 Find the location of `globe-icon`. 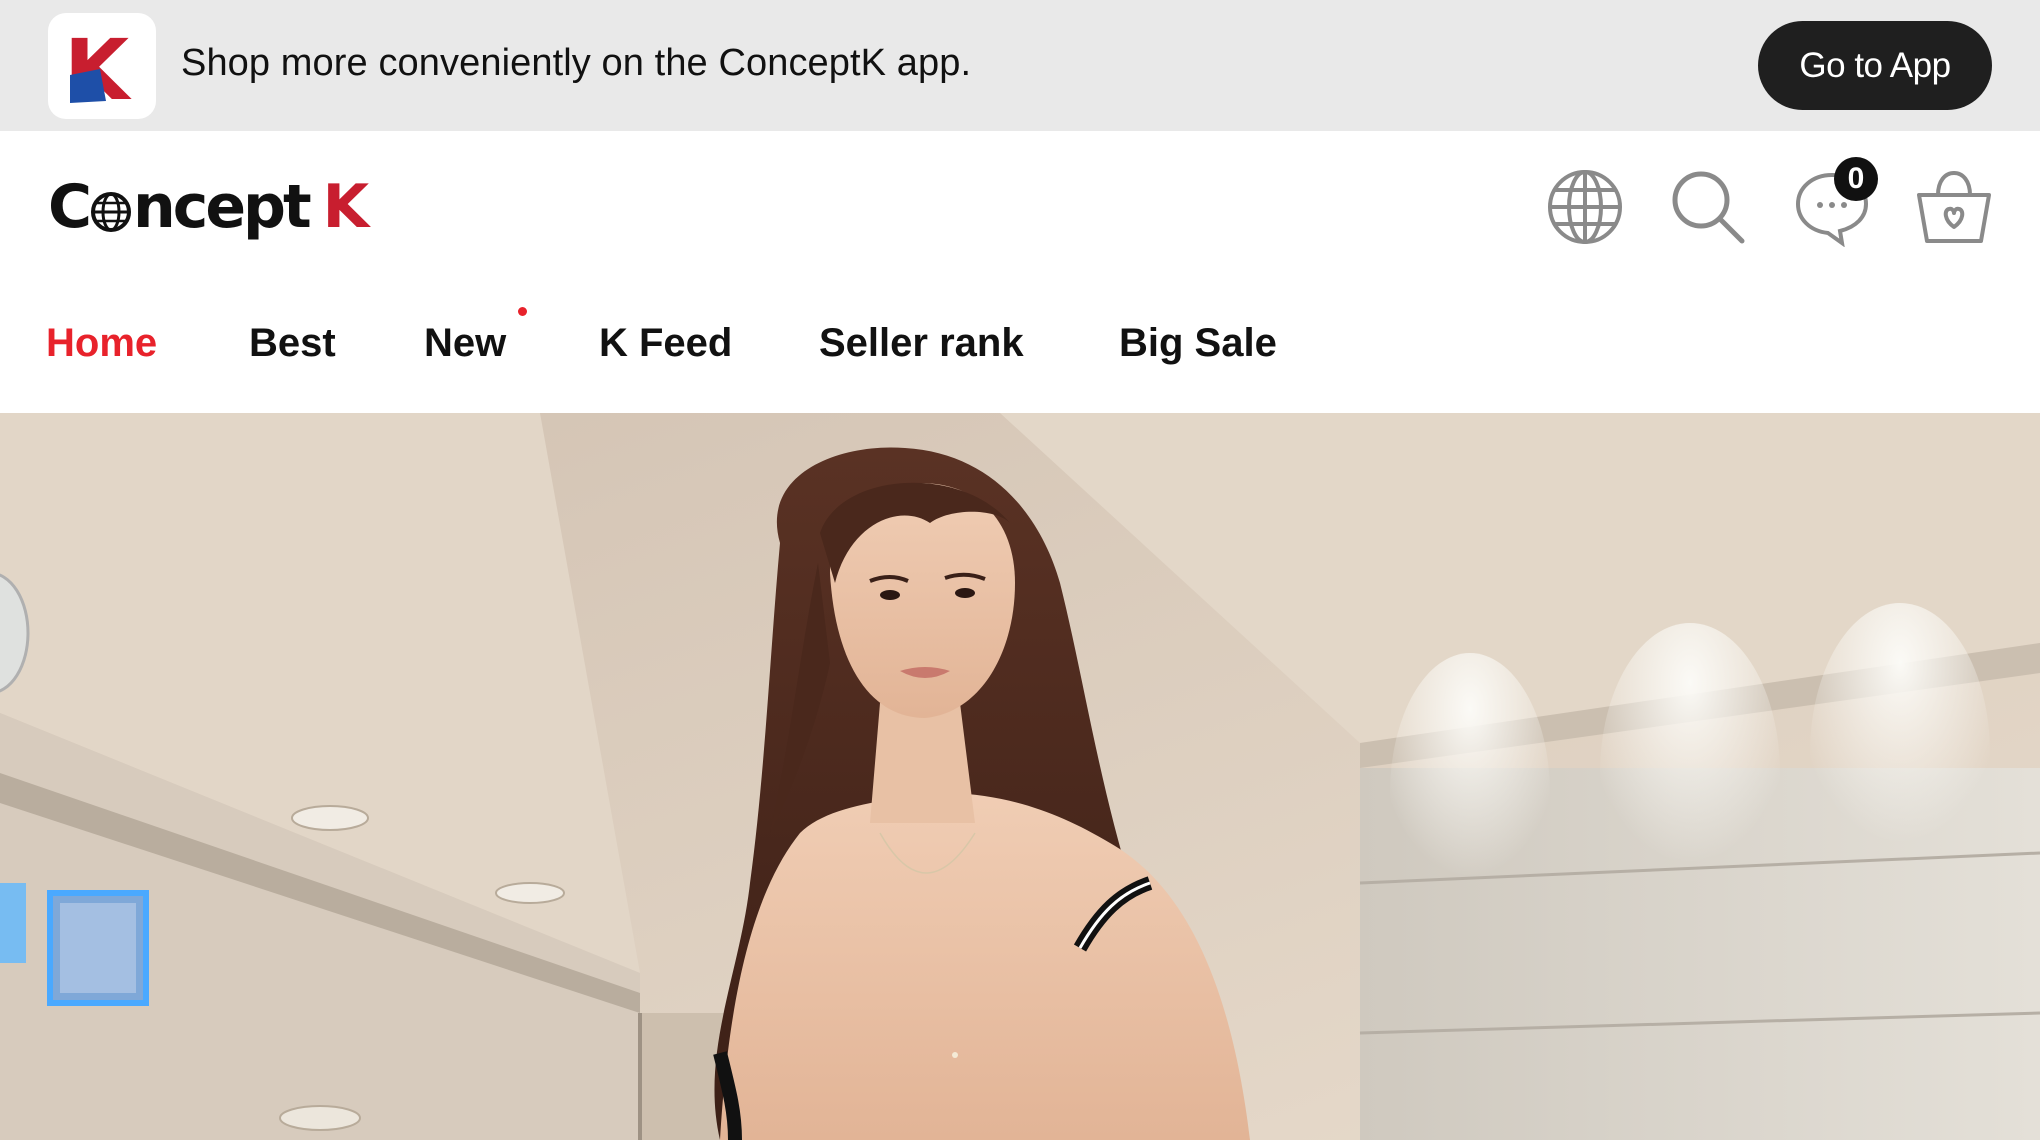

globe-icon is located at coordinates (1585, 207).